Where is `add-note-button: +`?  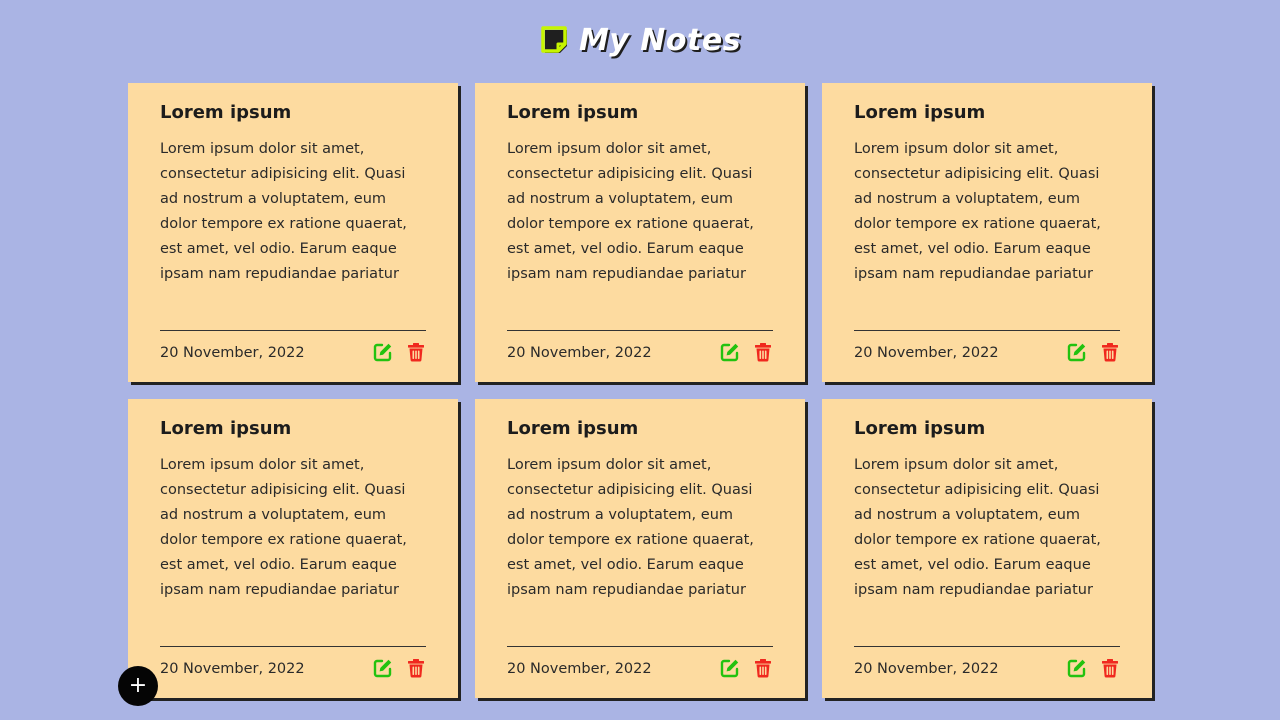 add-note-button: + is located at coordinates (138, 686).